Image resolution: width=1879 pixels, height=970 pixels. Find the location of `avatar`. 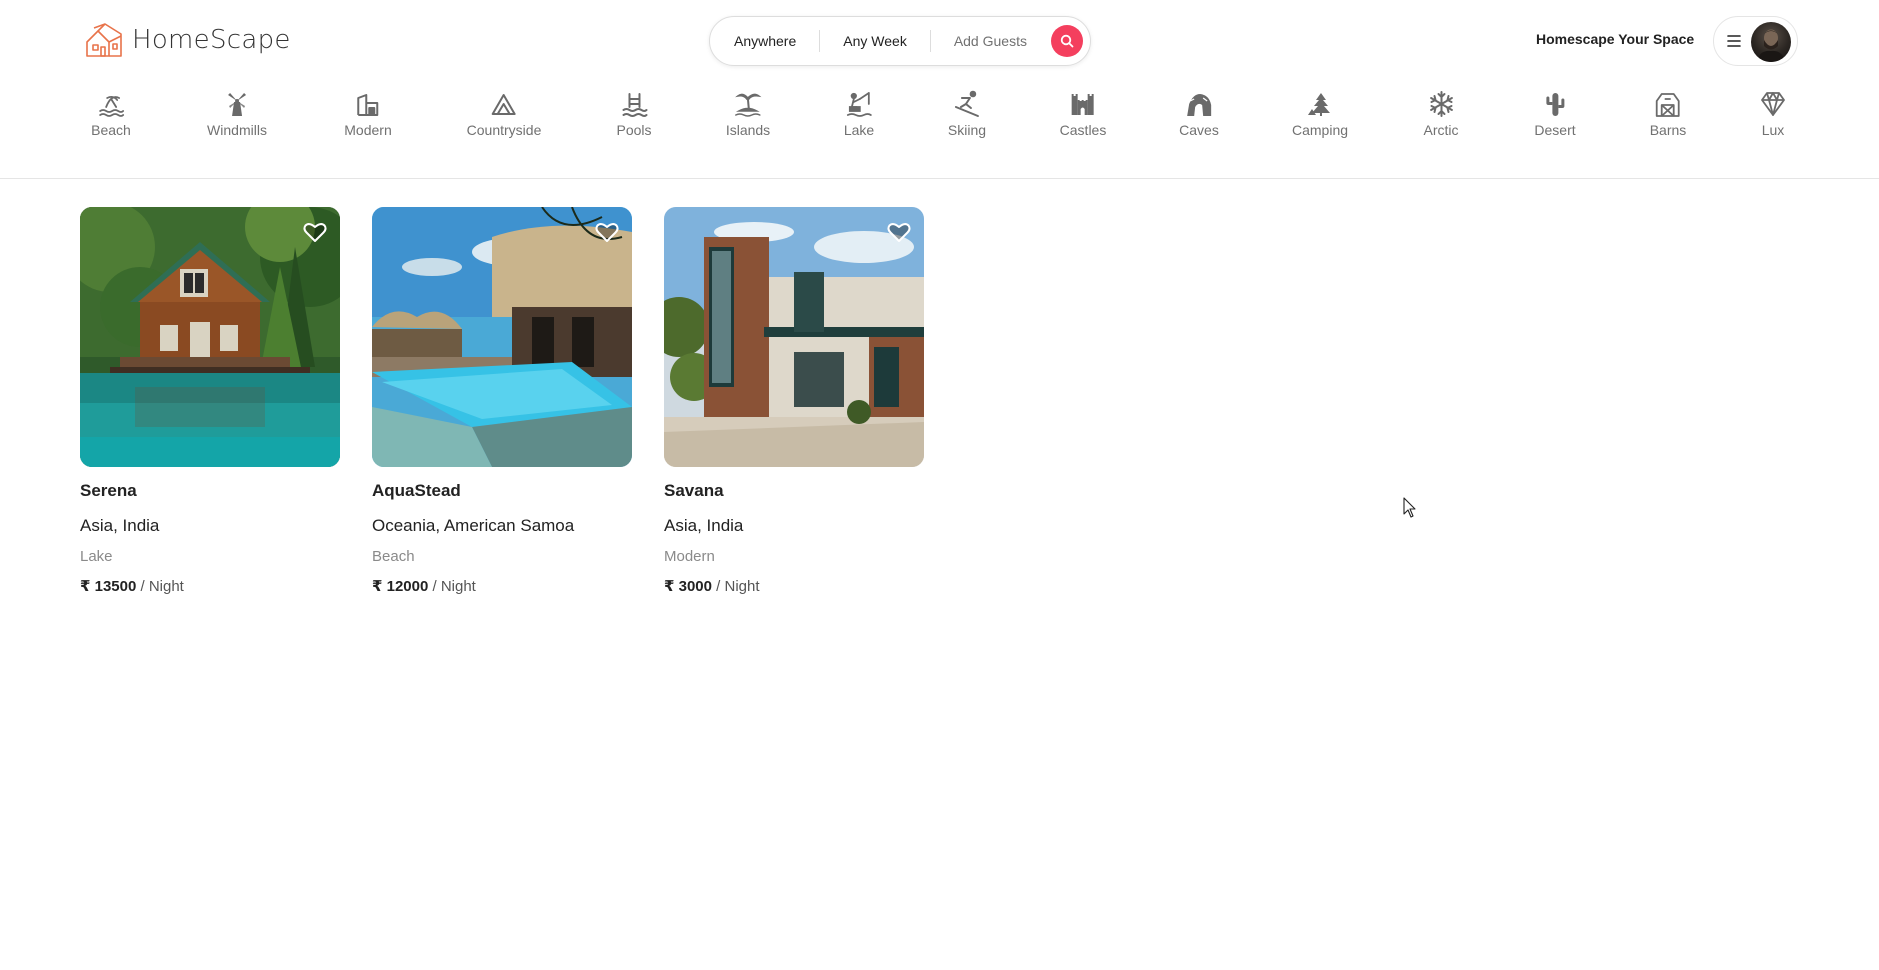

avatar is located at coordinates (1771, 42).